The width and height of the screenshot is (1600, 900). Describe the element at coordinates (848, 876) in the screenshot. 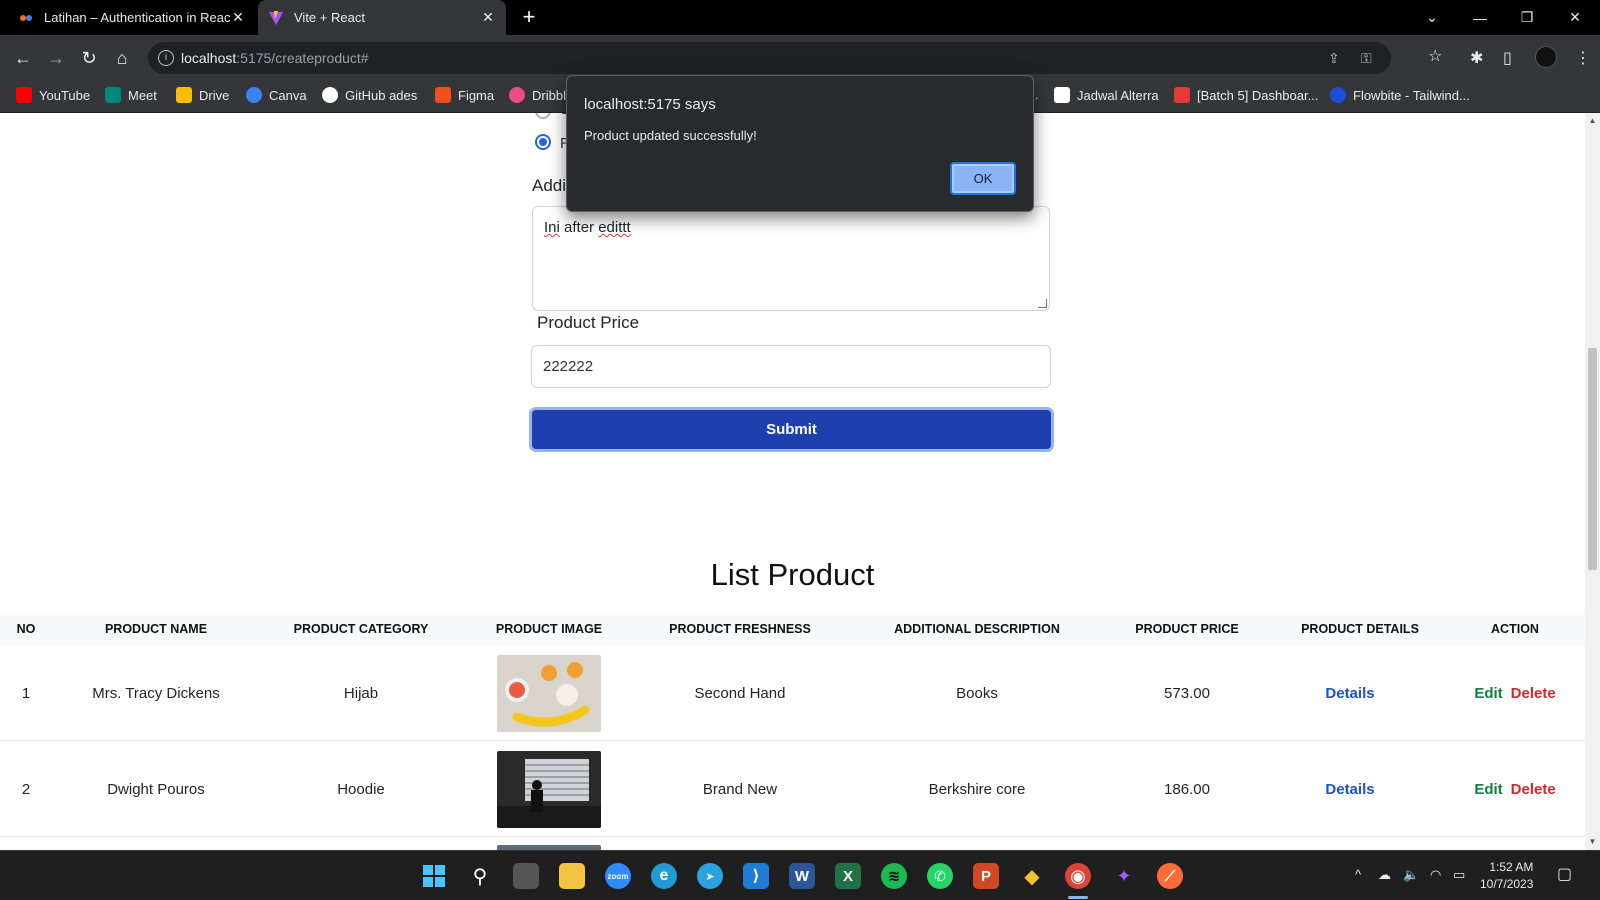

I see `excel-icon: X` at that location.